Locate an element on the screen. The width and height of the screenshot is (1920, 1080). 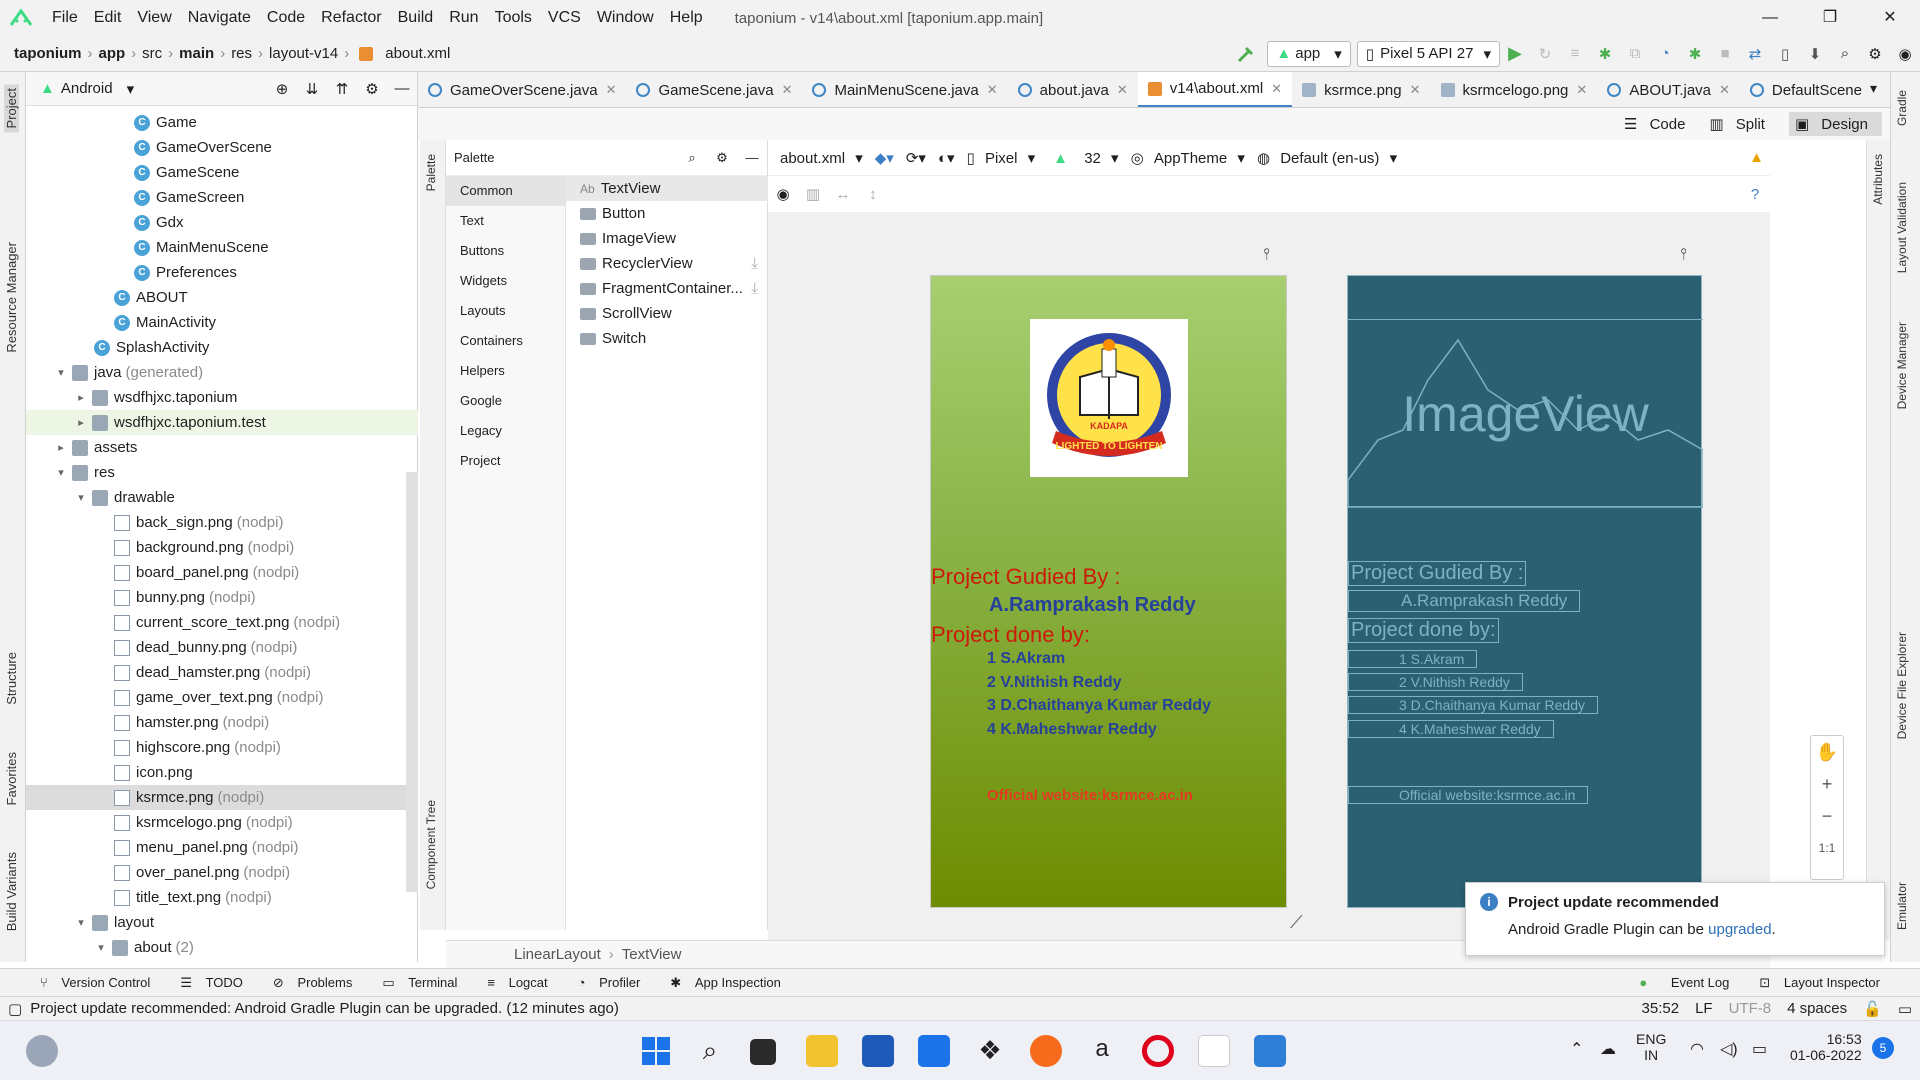
breadcrumb-project: taponium is located at coordinates (48, 53).